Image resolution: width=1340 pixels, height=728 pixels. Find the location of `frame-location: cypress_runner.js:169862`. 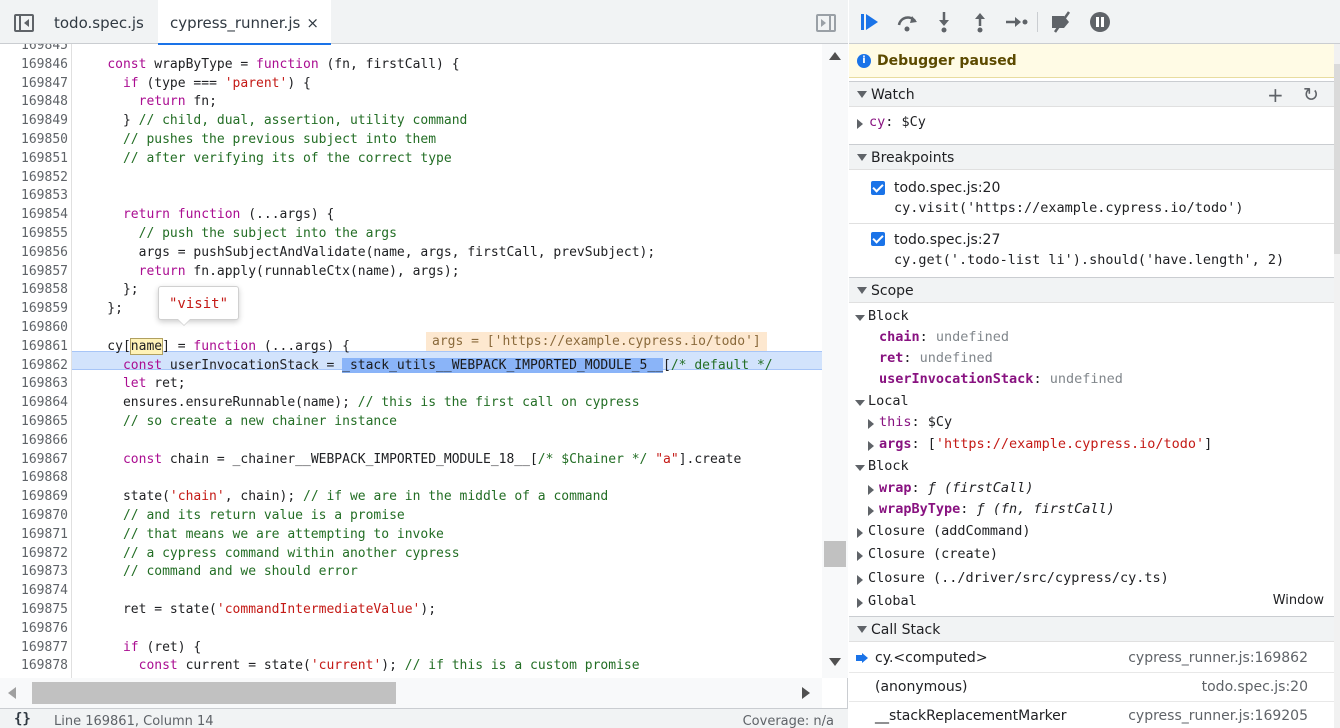

frame-location: cypress_runner.js:169862 is located at coordinates (1218, 658).